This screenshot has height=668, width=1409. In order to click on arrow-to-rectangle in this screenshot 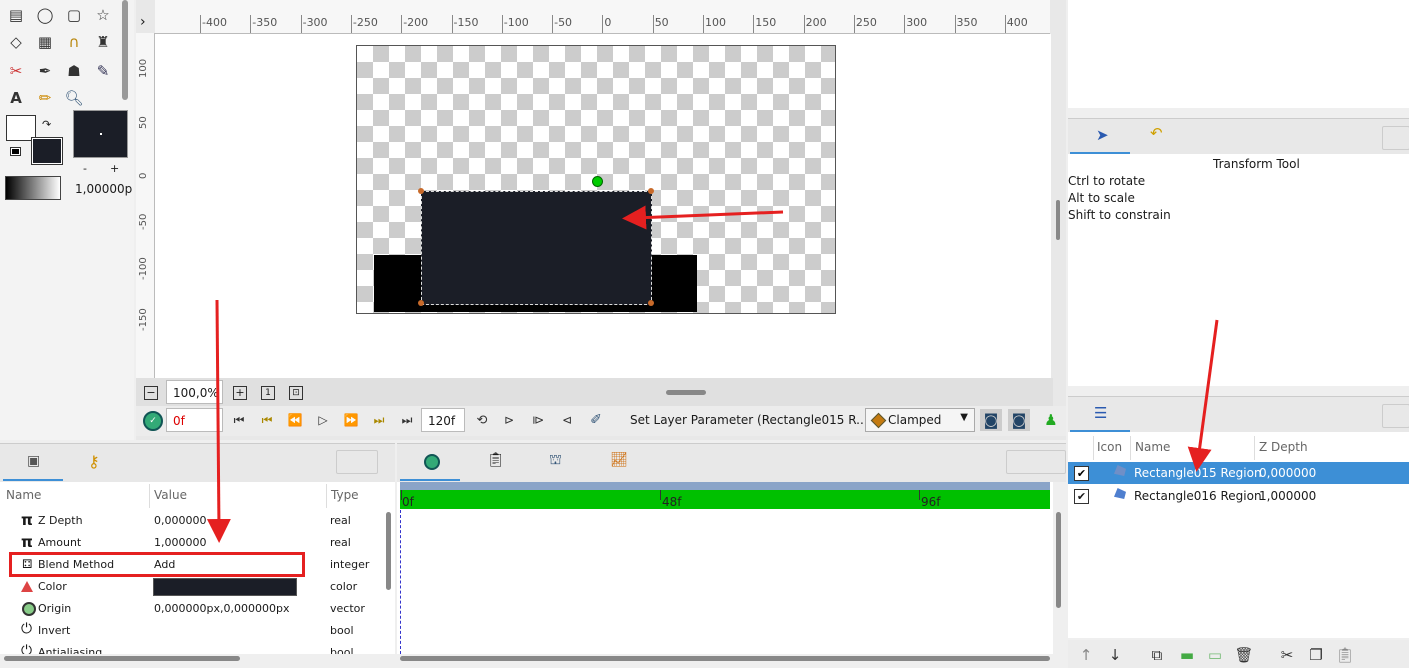, I will do `click(703, 217)`.